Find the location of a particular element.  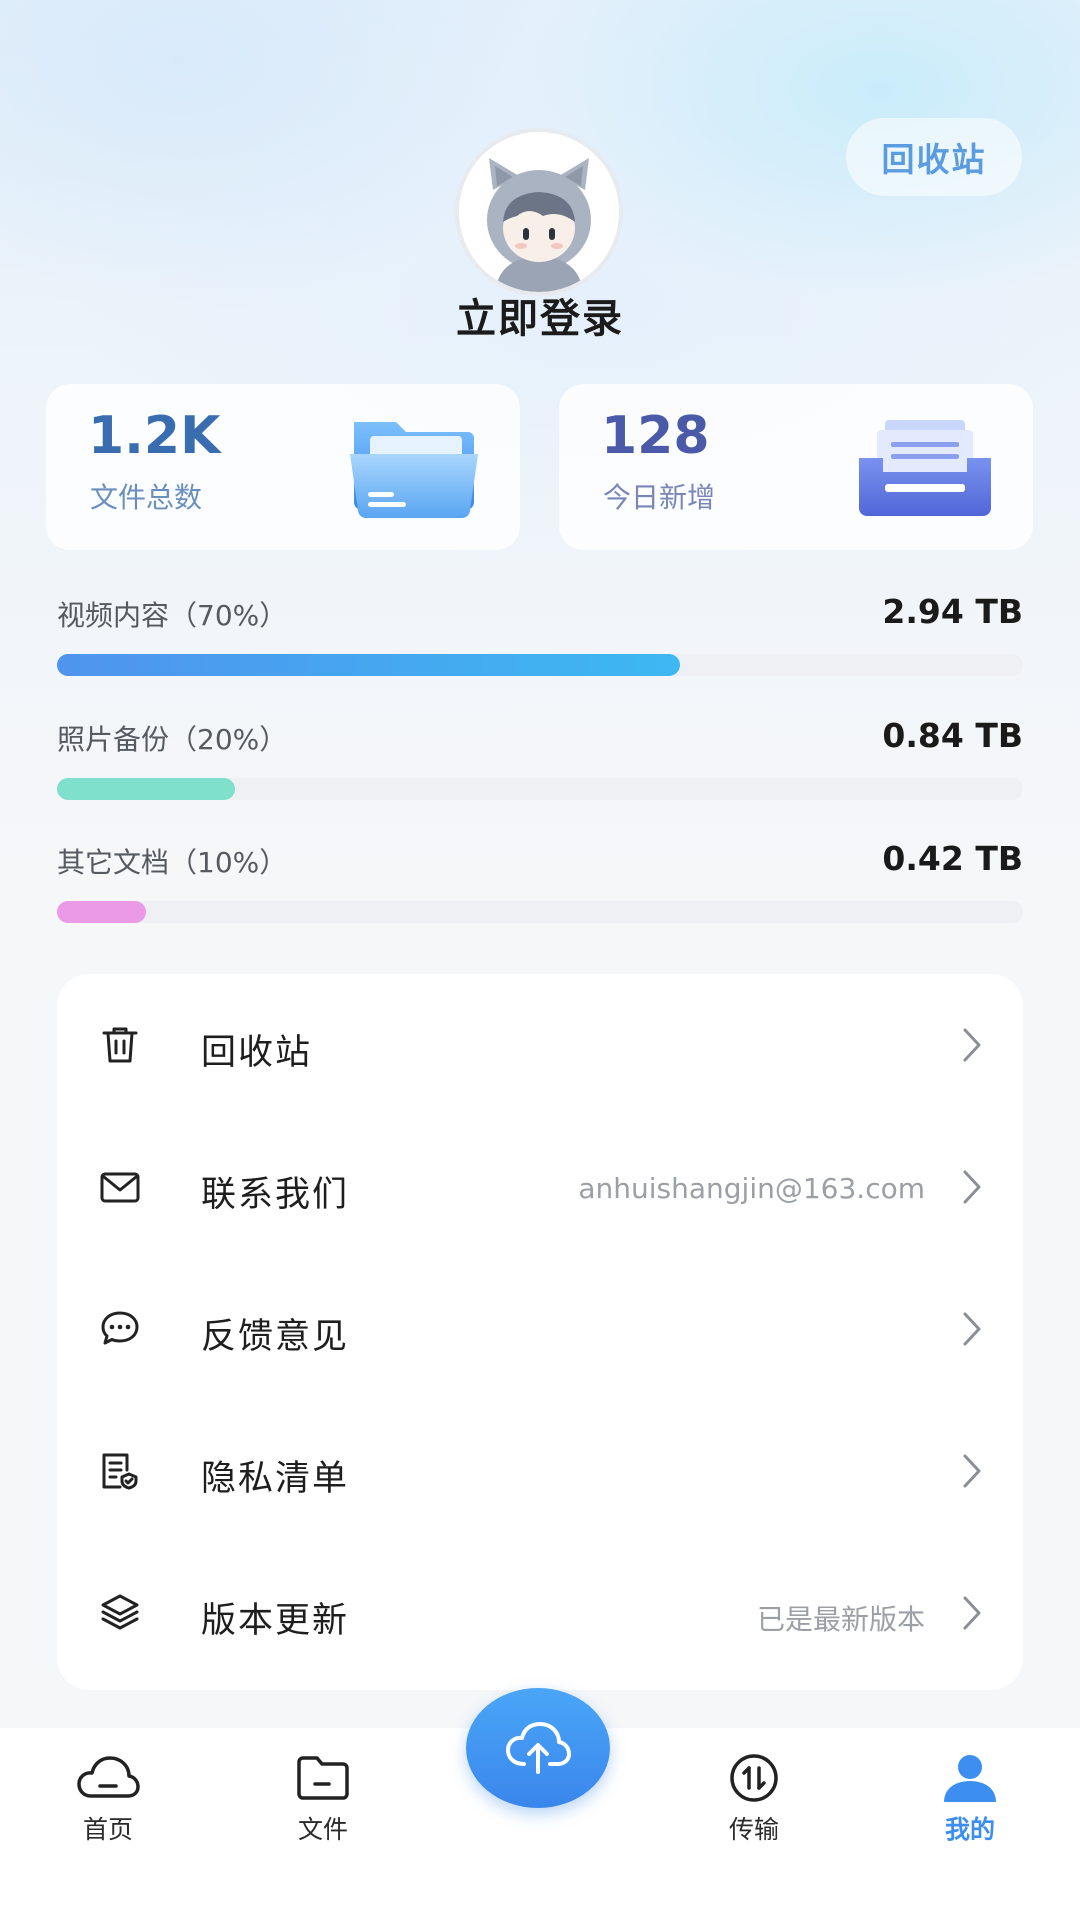

storage-photo-fill is located at coordinates (146, 789).